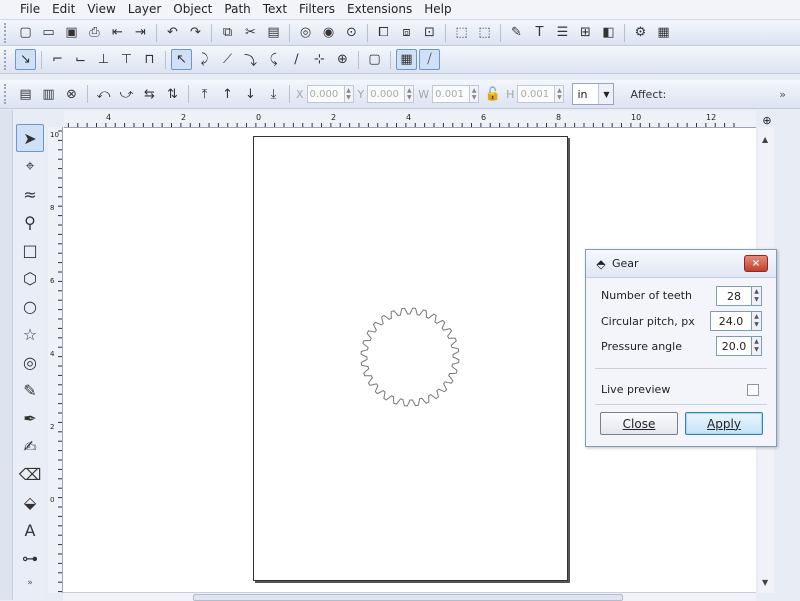 The width and height of the screenshot is (800, 601). What do you see at coordinates (30, 502) in the screenshot?
I see `paint-bucket-tool: ⬙` at bounding box center [30, 502].